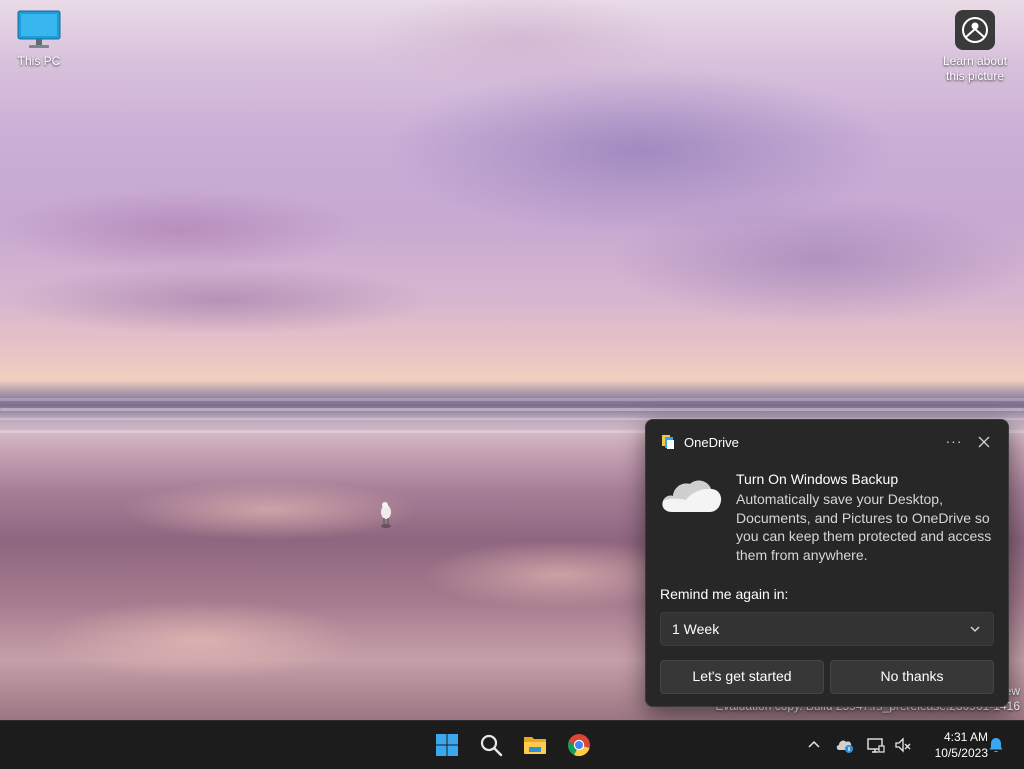  Describe the element at coordinates (817, 479) in the screenshot. I see `toast-title: Turn On Windows Backup` at that location.